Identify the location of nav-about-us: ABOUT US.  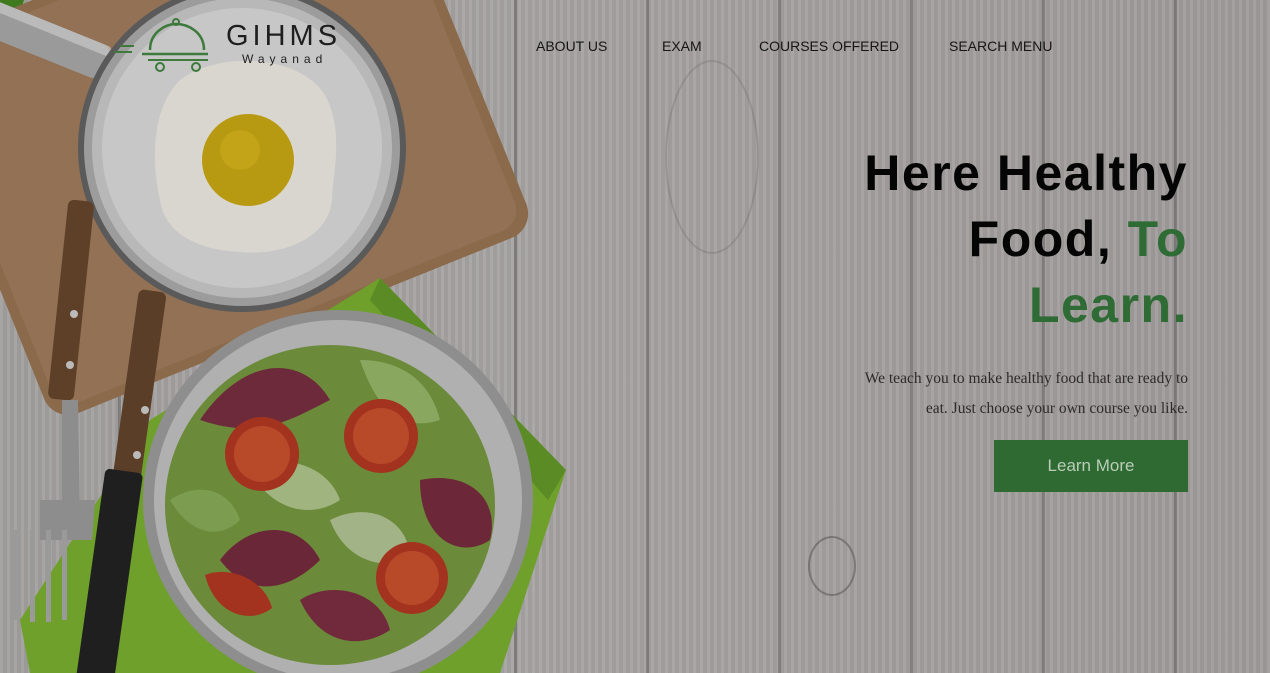
(571, 46).